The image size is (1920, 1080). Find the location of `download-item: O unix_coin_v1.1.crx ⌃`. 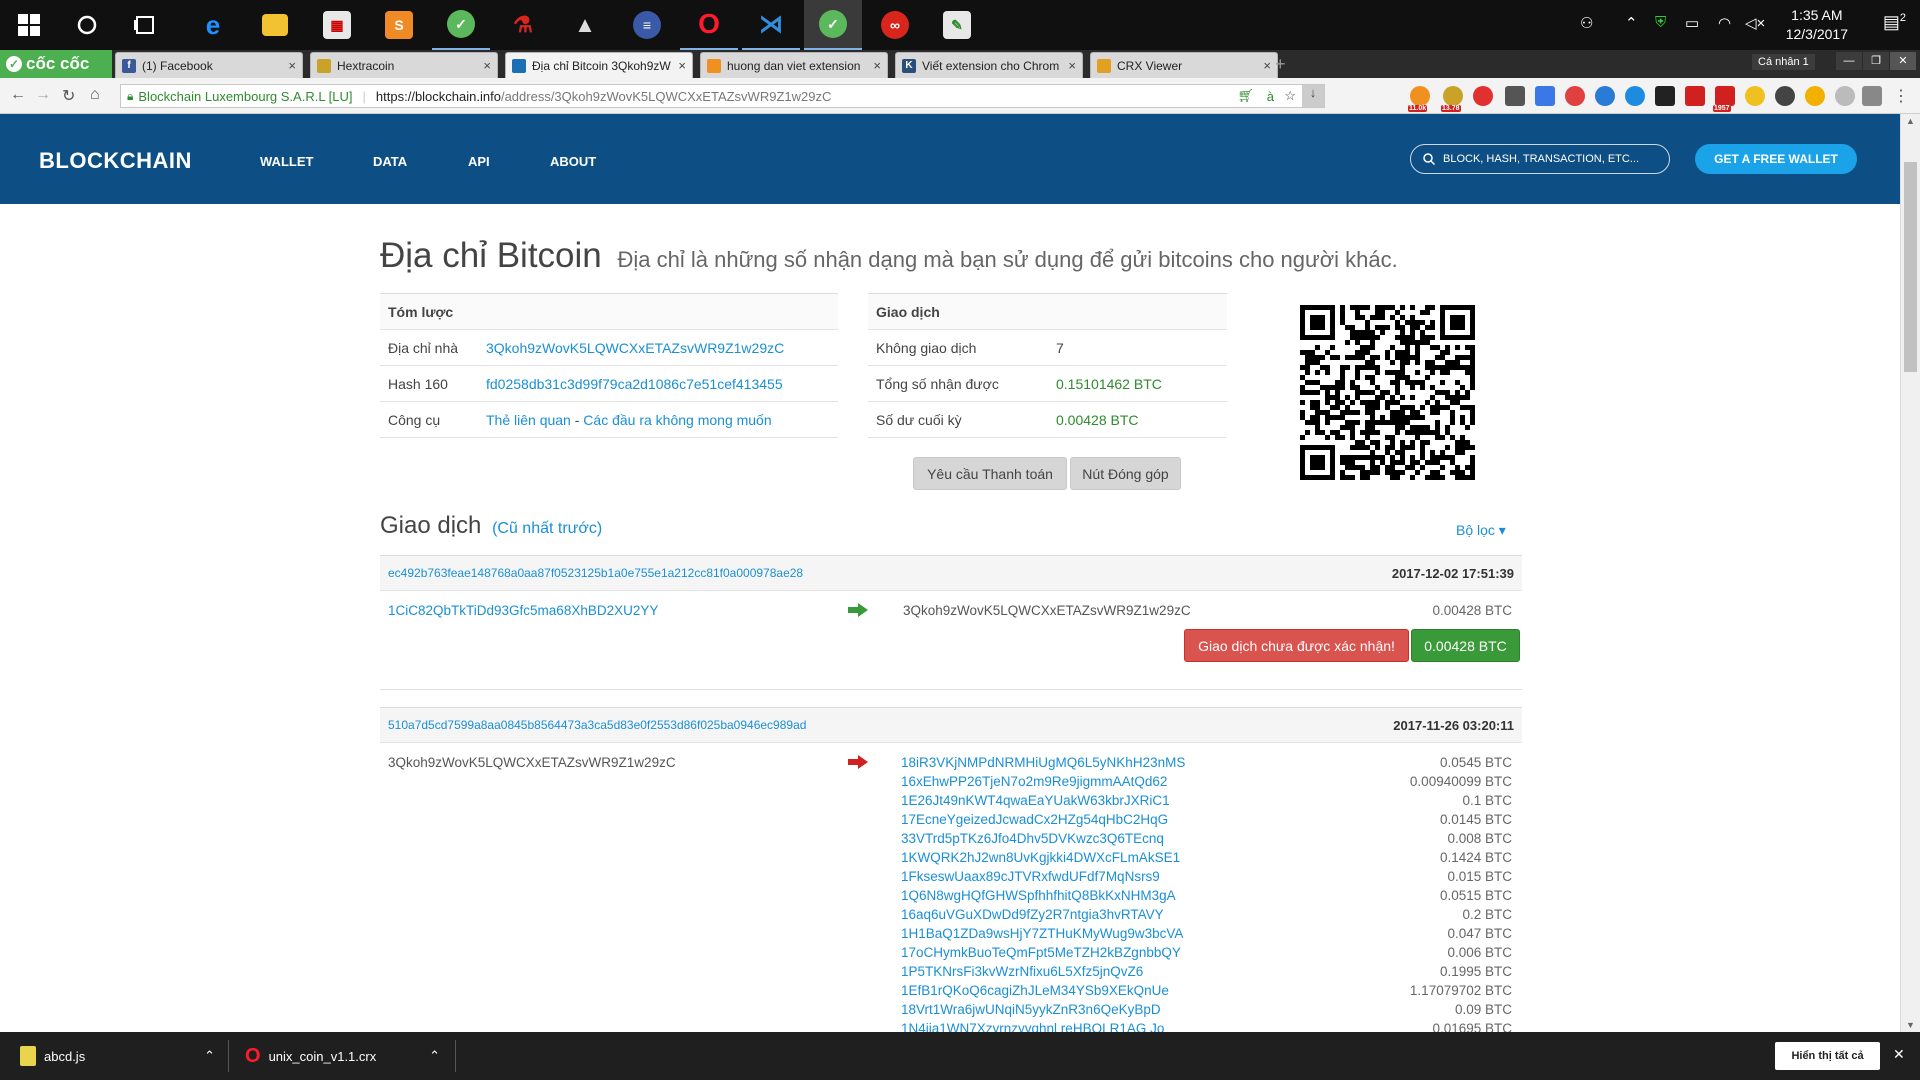

download-item: O unix_coin_v1.1.crx ⌃ is located at coordinates (342, 1056).